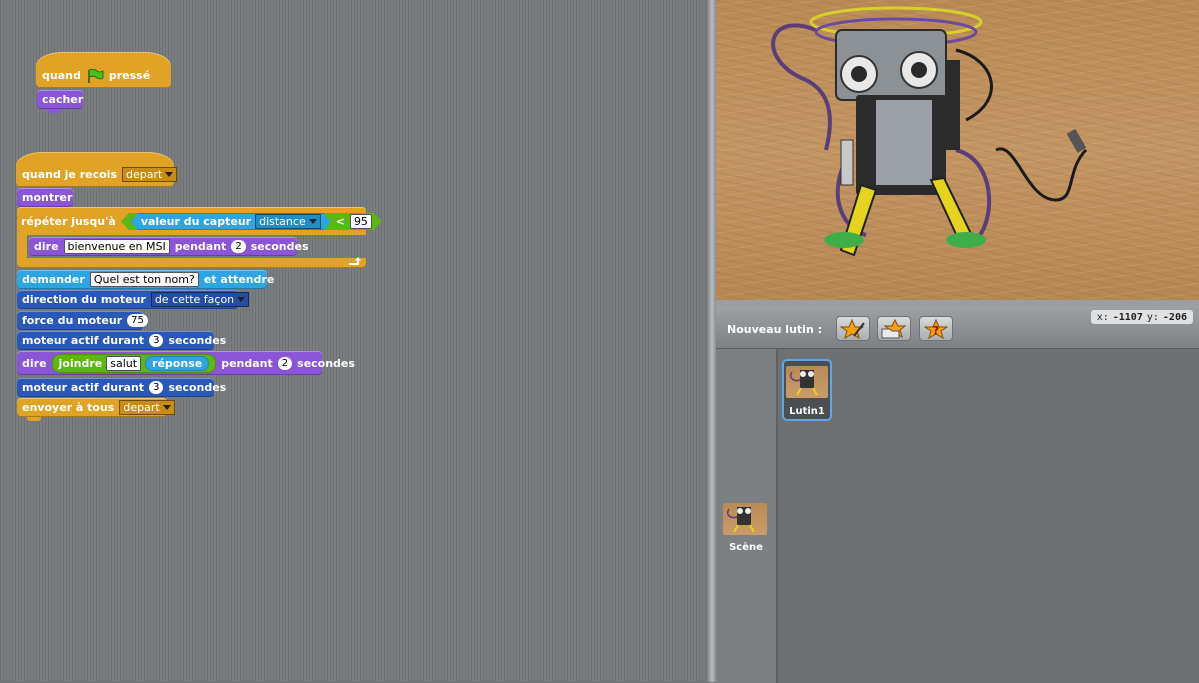 The height and width of the screenshot is (683, 1199). What do you see at coordinates (83, 340) in the screenshot?
I see `motor-on-label: moteur actif durant` at bounding box center [83, 340].